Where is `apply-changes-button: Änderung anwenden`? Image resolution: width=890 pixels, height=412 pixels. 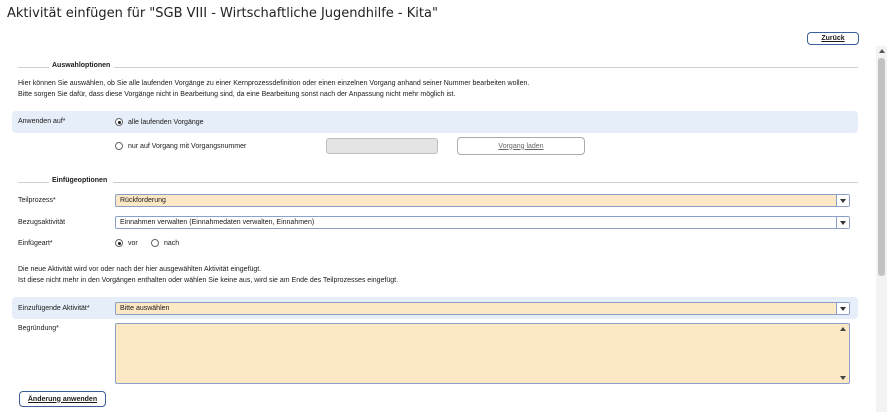 apply-changes-button: Änderung anwenden is located at coordinates (62, 399).